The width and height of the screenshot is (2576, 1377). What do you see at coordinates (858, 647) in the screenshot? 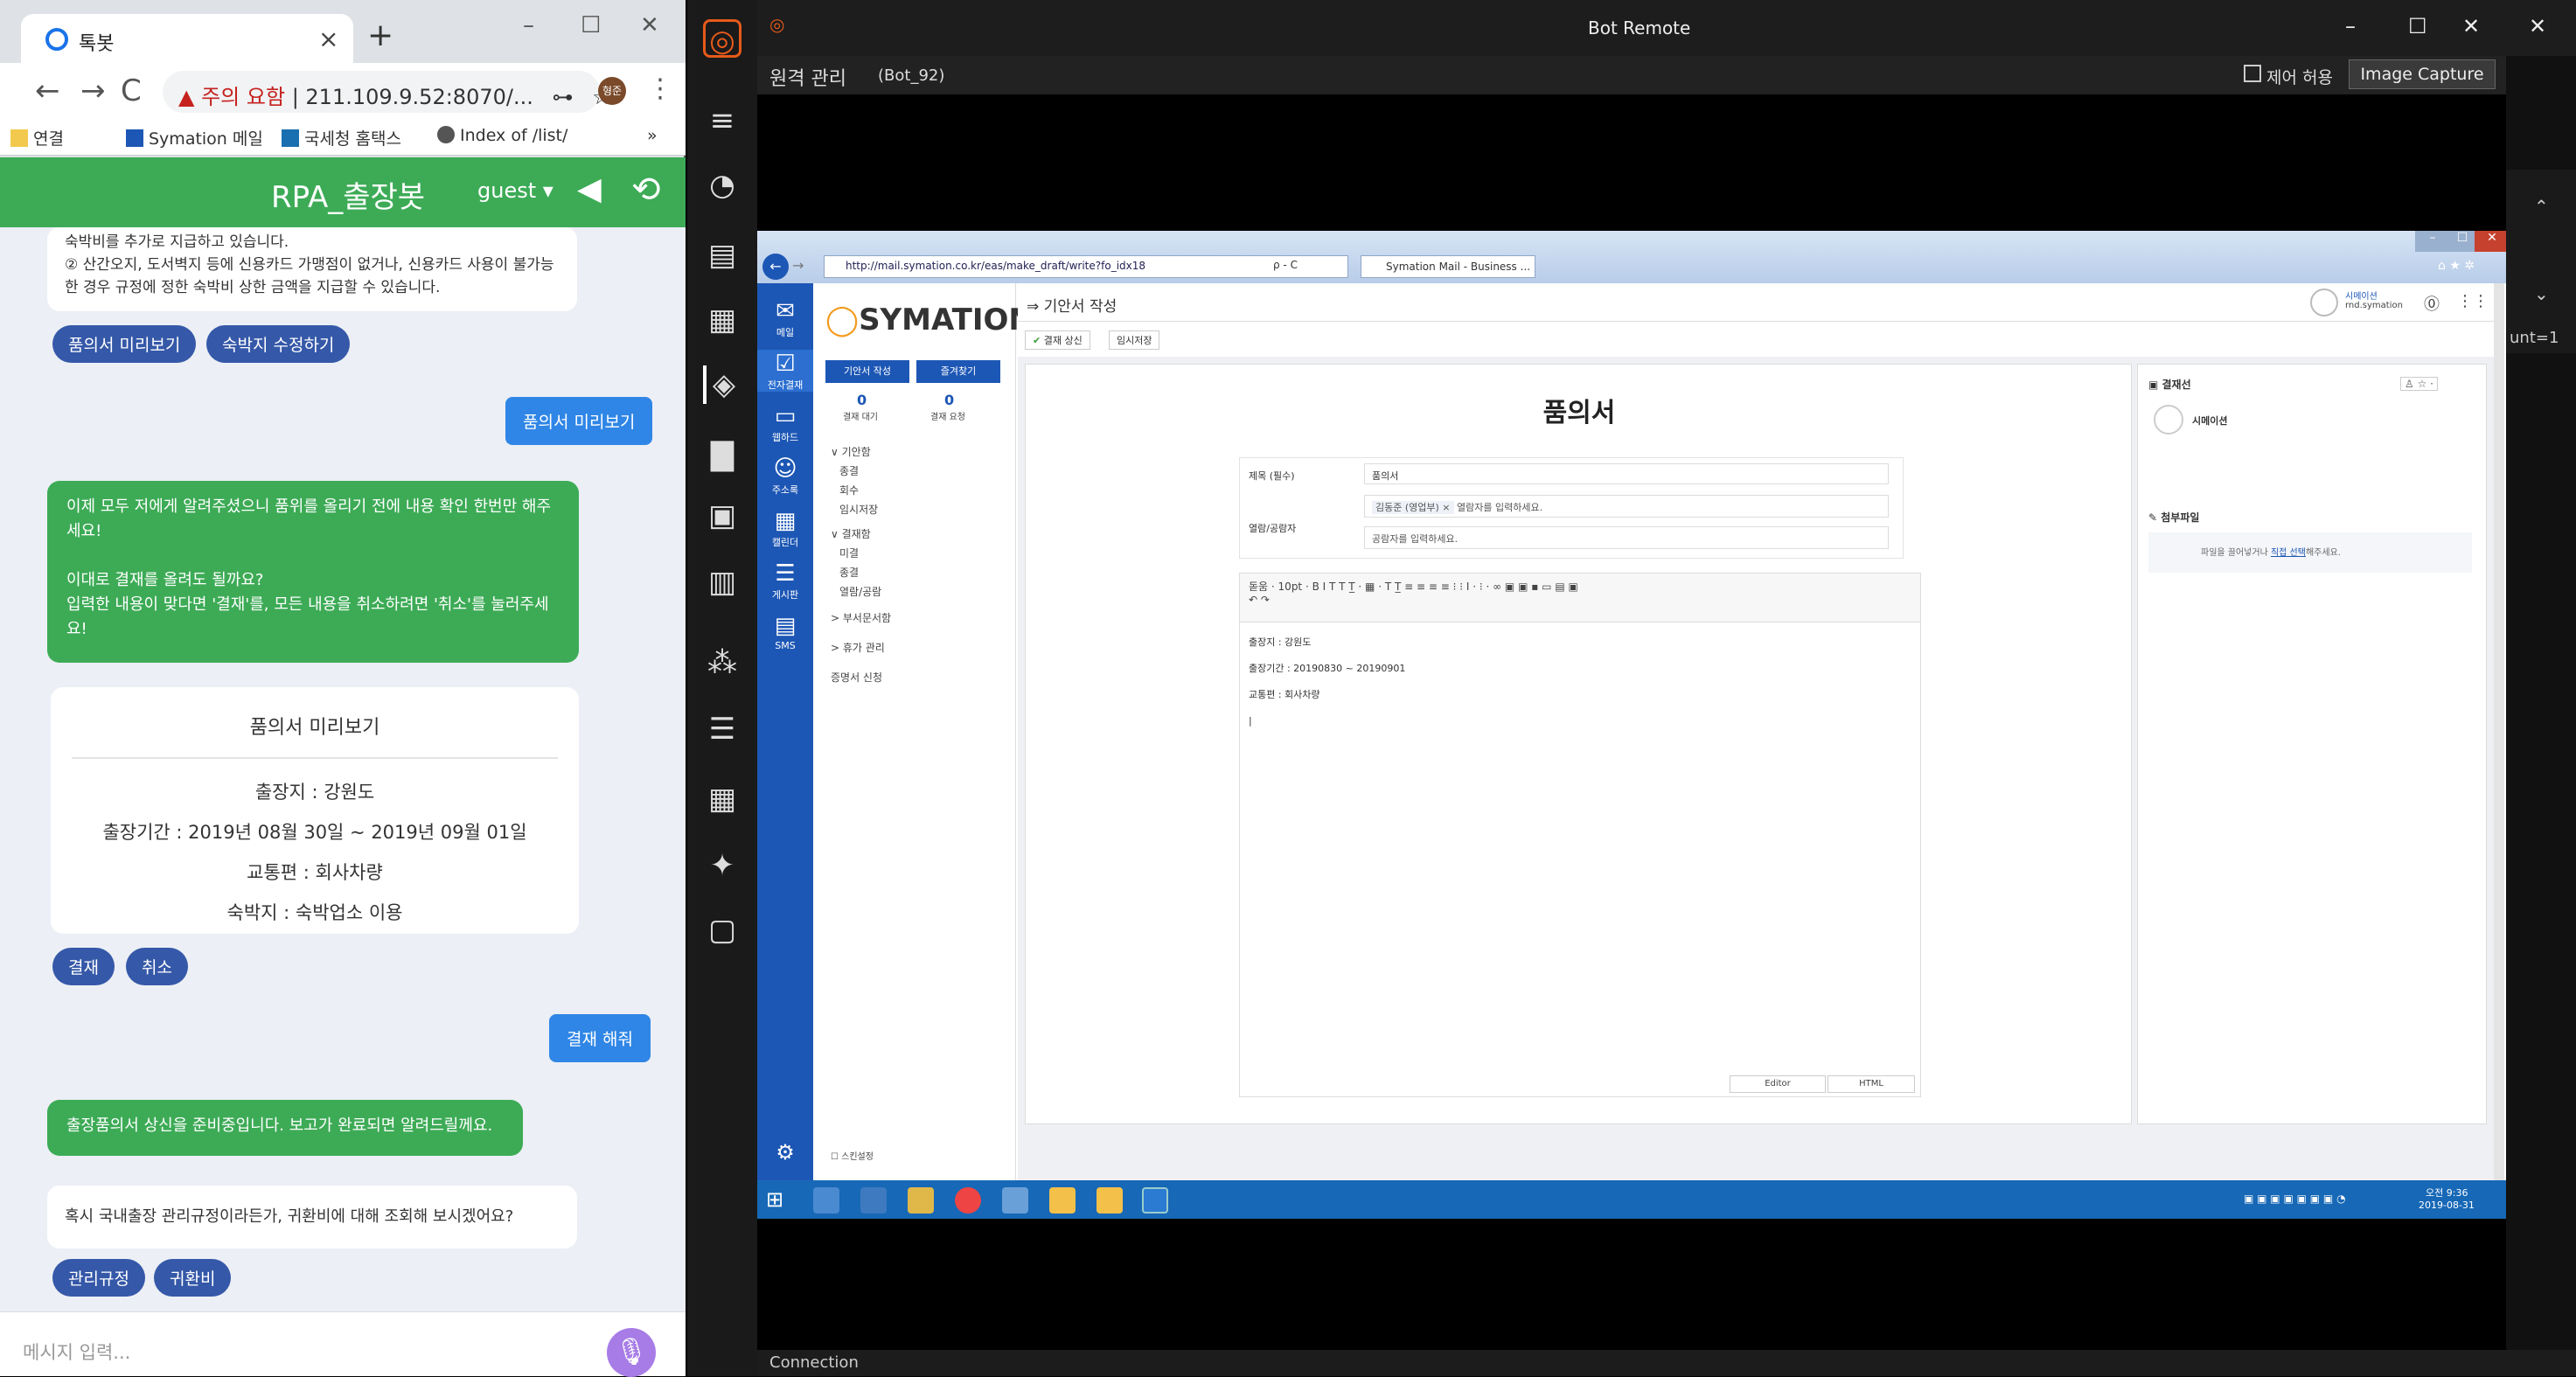
I see `menu-leave: > 휴가 관리` at bounding box center [858, 647].